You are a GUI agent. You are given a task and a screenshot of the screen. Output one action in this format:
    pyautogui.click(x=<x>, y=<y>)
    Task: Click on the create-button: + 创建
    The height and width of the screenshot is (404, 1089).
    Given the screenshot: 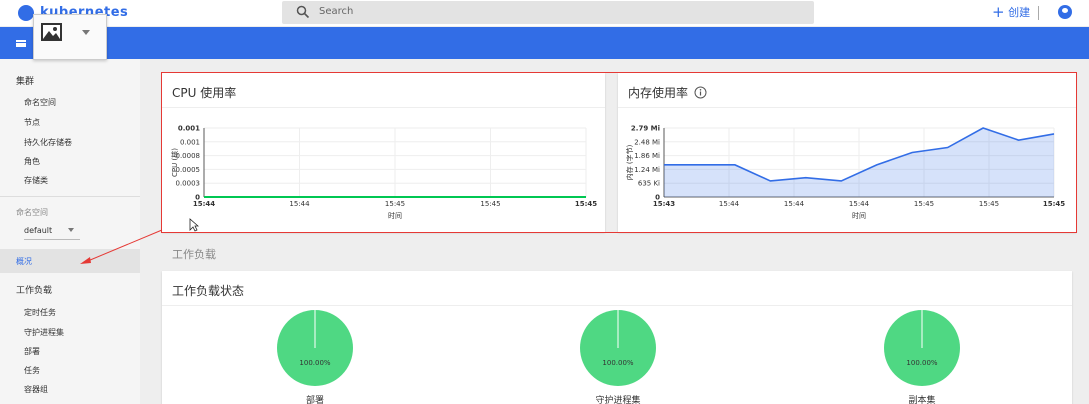 What is the action you would take?
    pyautogui.click(x=1011, y=12)
    